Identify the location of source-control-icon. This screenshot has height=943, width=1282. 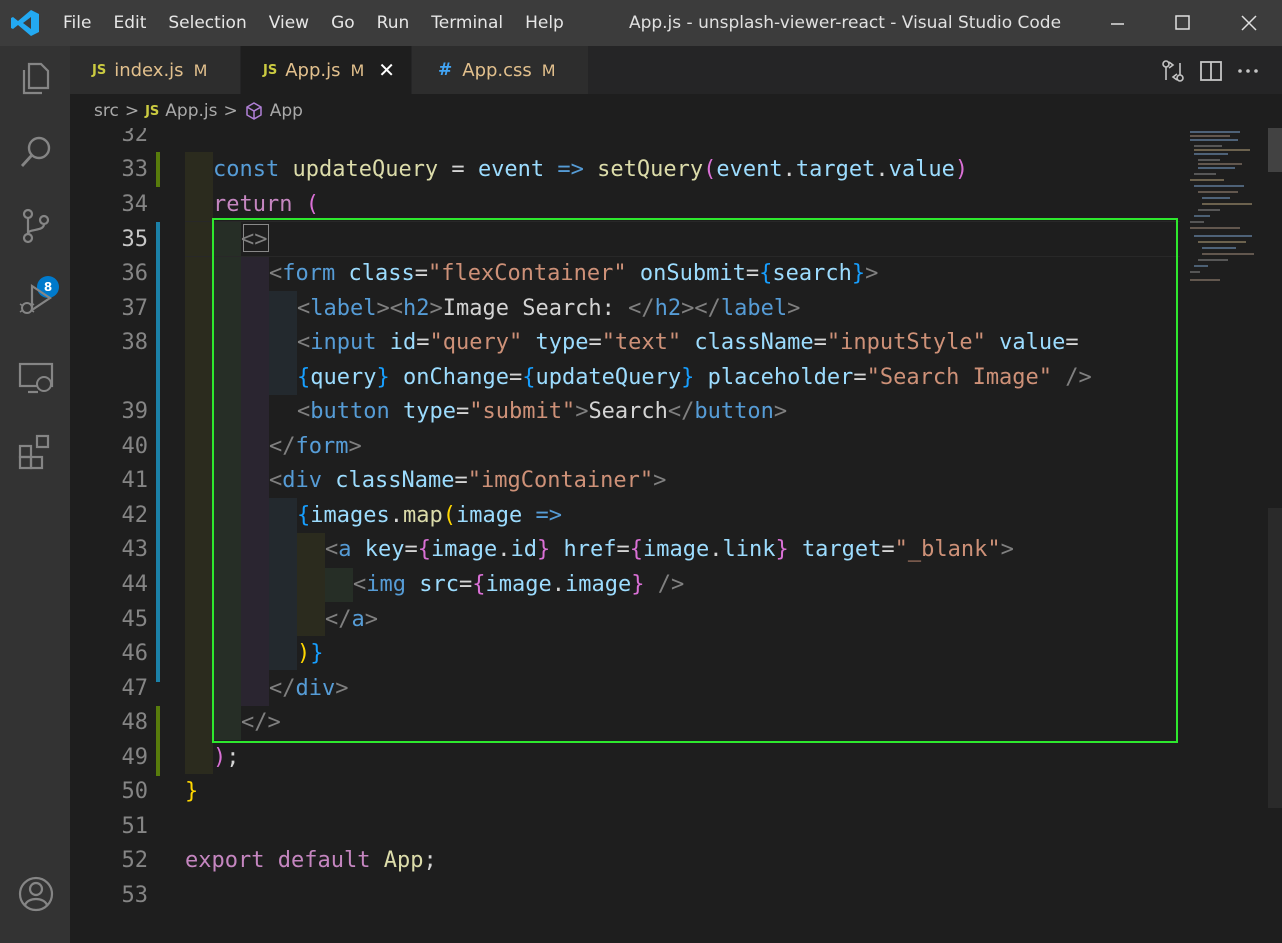
(36, 226).